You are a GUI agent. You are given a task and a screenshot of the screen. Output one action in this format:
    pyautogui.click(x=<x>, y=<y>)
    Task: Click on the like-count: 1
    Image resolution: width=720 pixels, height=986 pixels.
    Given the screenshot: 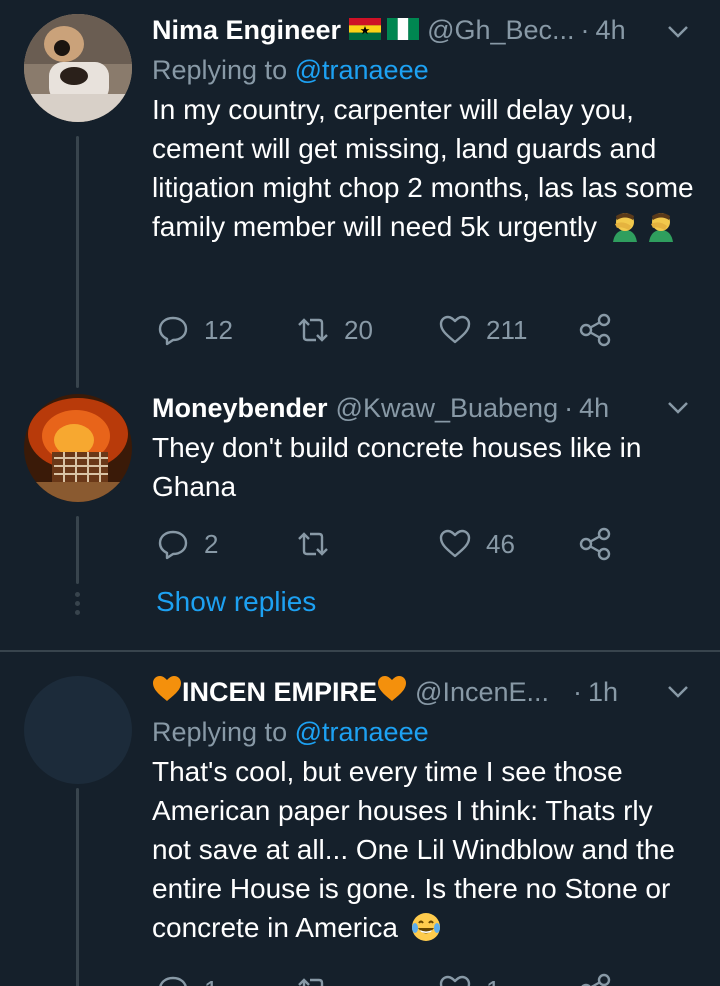 What is the action you would take?
    pyautogui.click(x=493, y=980)
    